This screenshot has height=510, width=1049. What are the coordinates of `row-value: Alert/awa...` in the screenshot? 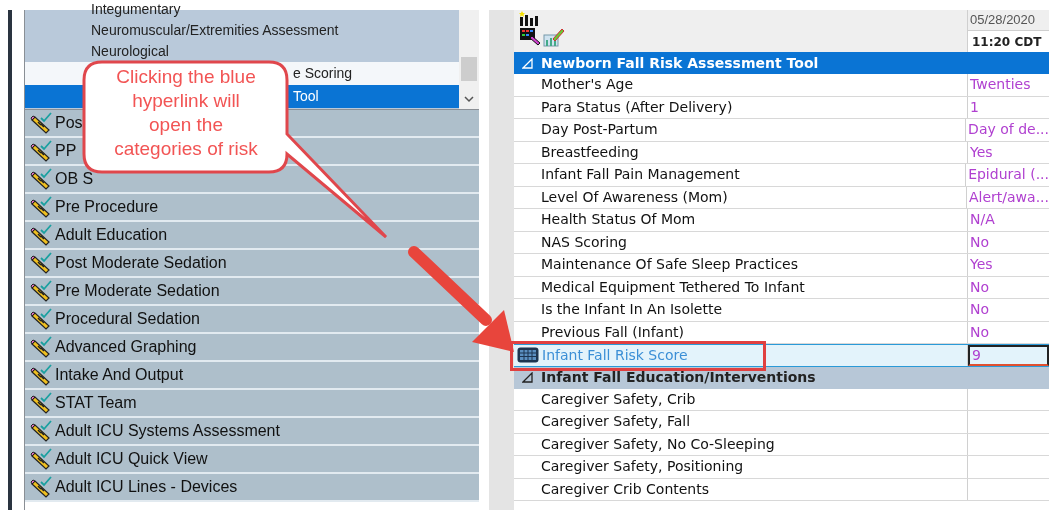 It's located at (1009, 197).